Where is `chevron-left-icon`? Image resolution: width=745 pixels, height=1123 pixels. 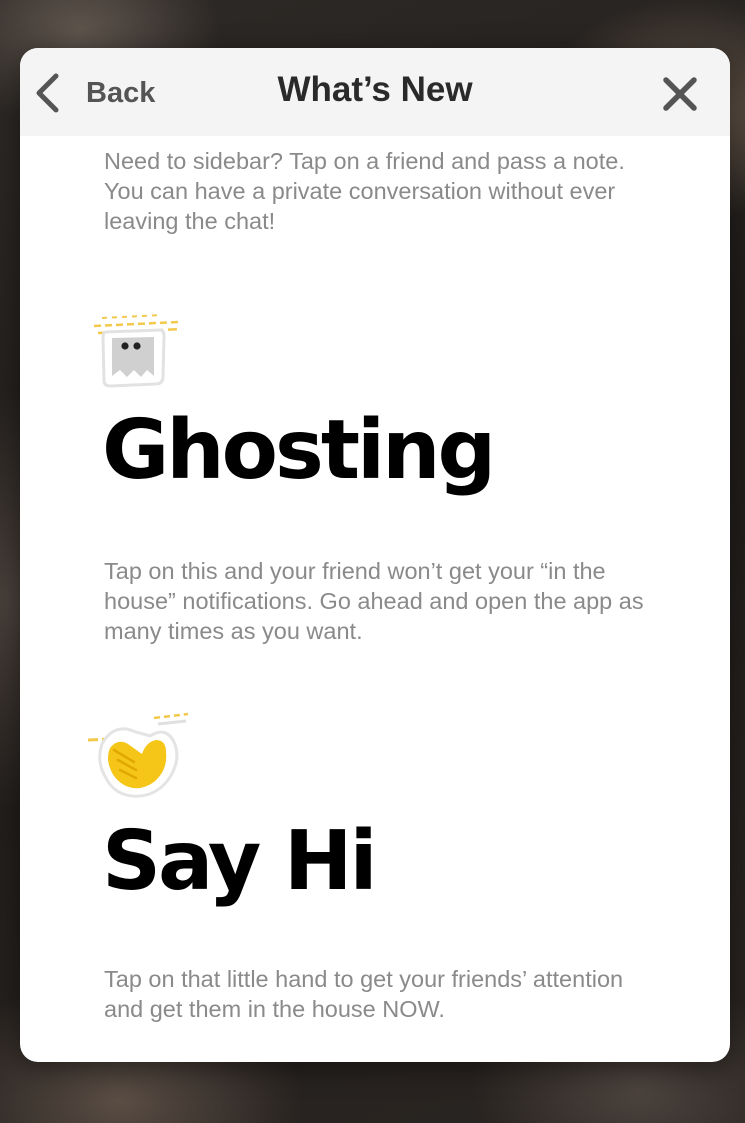 chevron-left-icon is located at coordinates (47, 93).